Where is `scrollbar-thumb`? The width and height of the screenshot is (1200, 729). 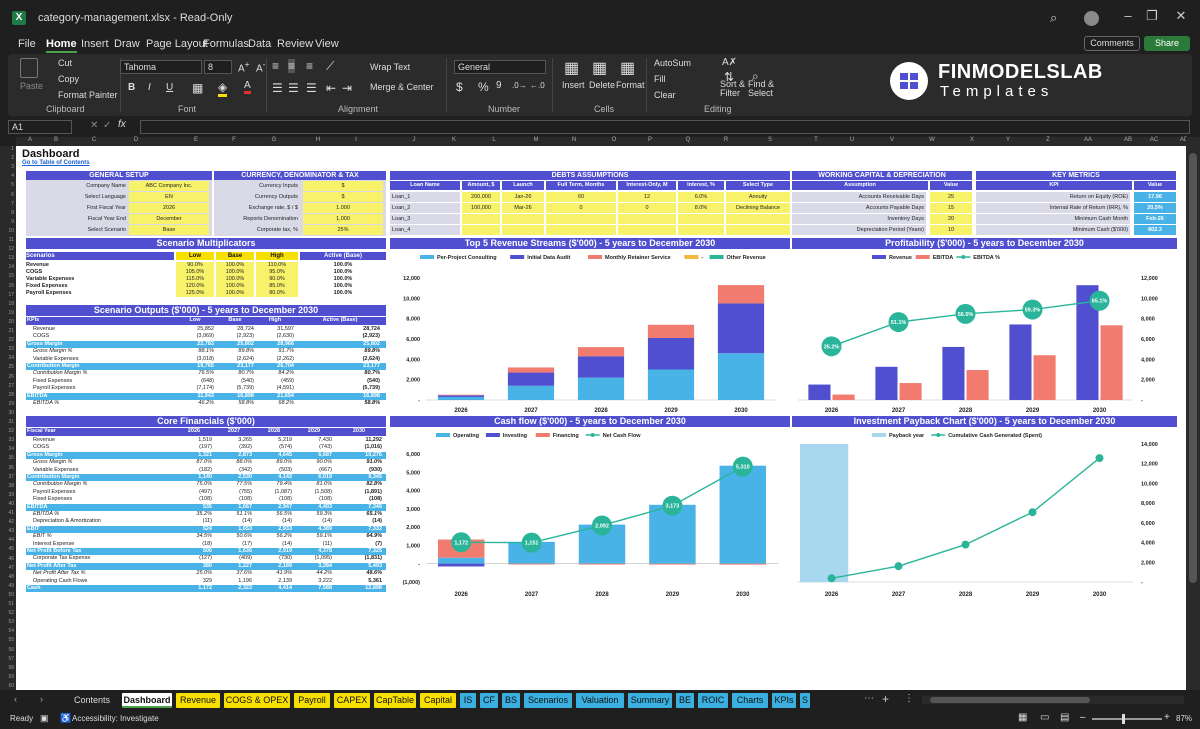 scrollbar-thumb is located at coordinates (1193, 368).